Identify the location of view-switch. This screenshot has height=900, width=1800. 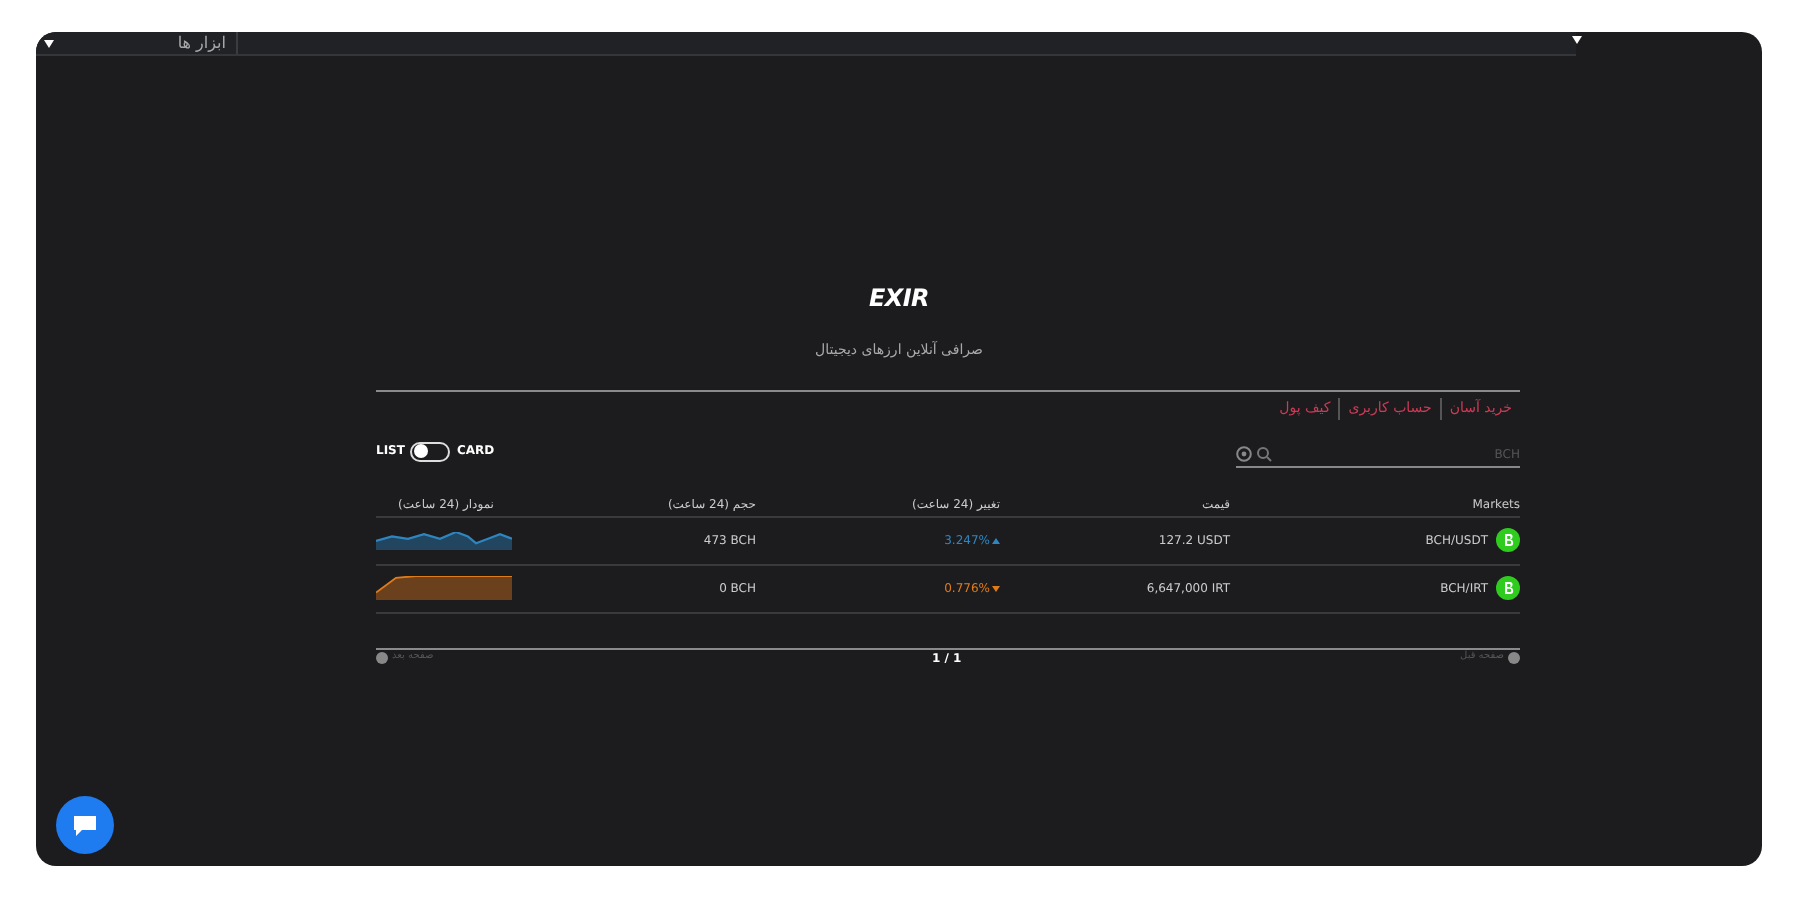
(430, 451).